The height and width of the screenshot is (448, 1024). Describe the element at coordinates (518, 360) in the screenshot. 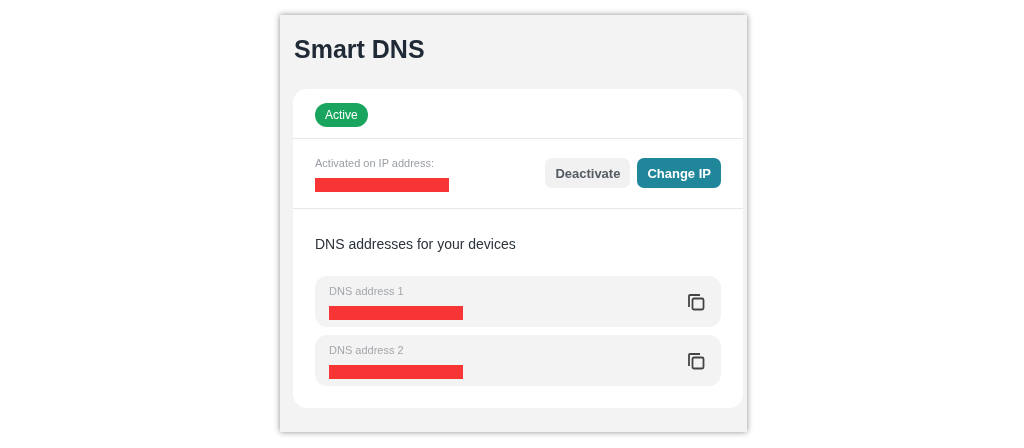

I see `dns-address-field: DNS address 2` at that location.